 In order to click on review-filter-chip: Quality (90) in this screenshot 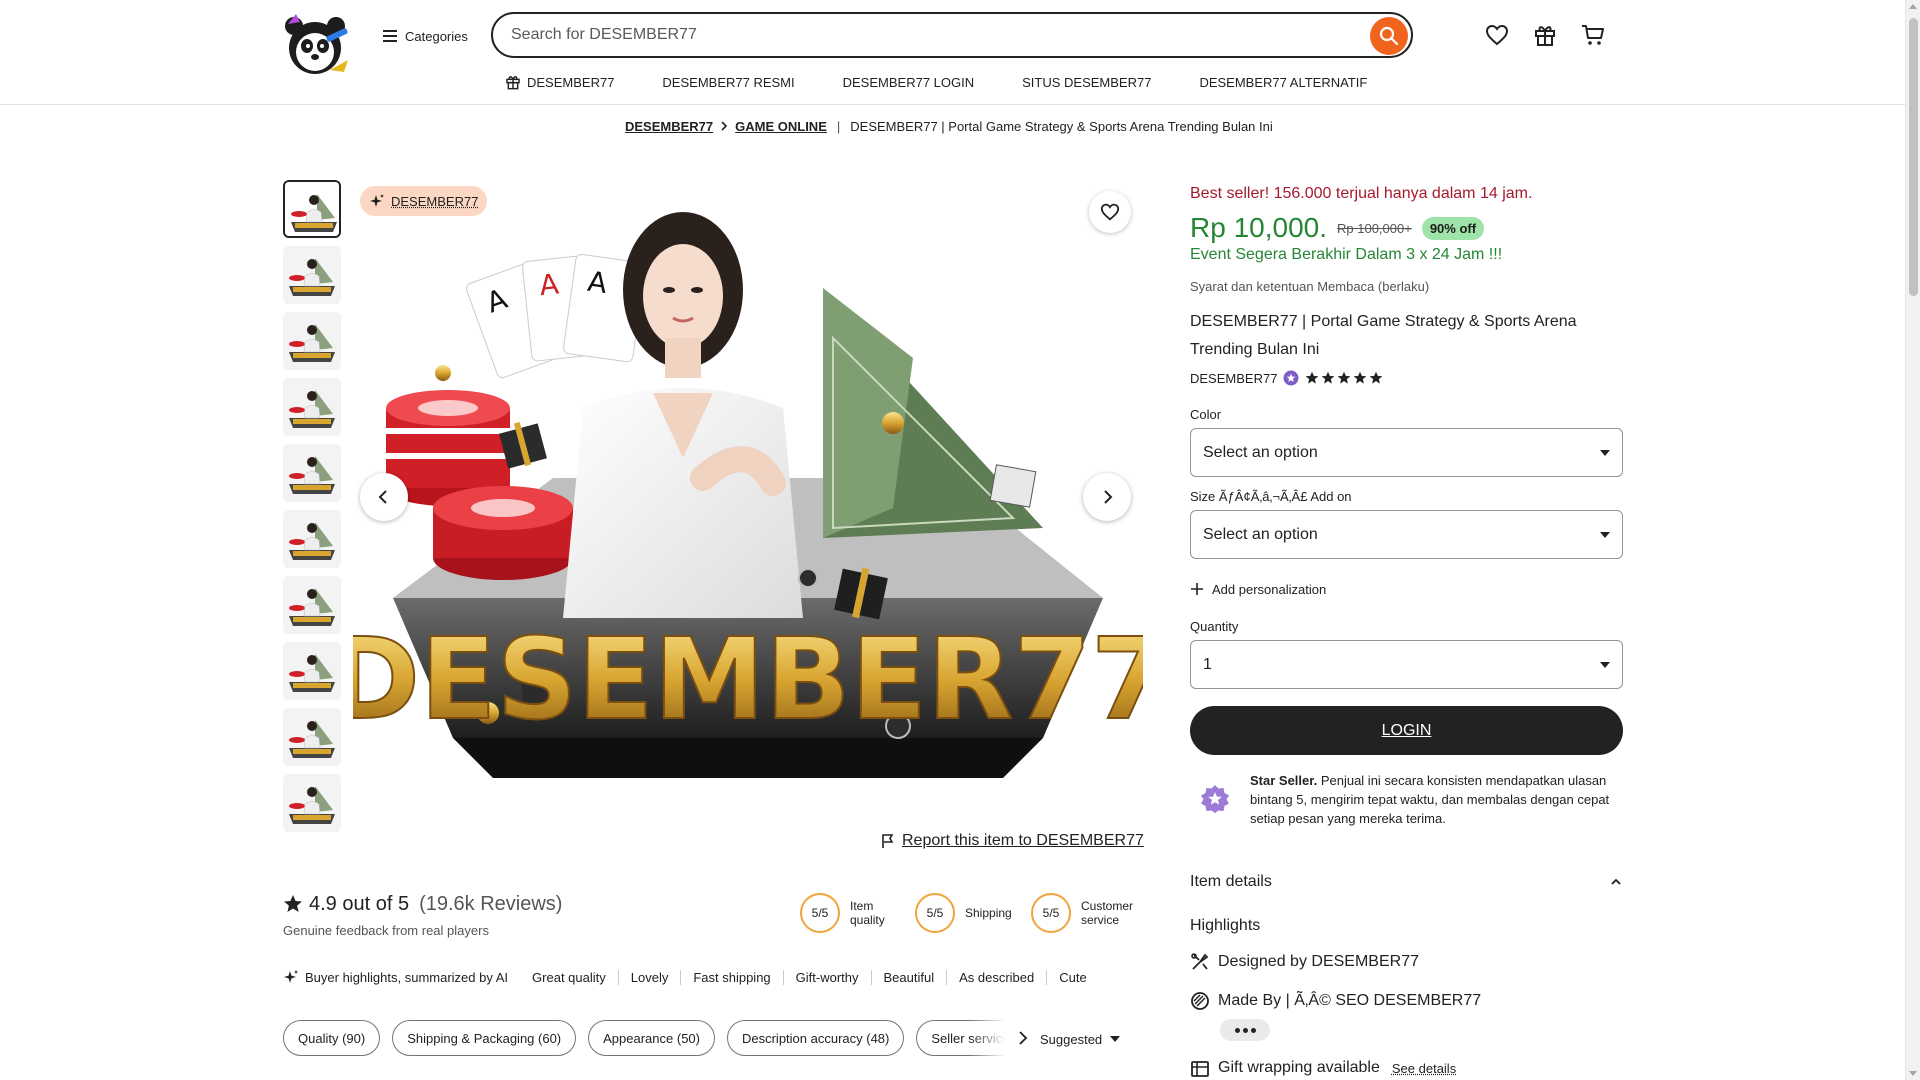, I will do `click(332, 1038)`.